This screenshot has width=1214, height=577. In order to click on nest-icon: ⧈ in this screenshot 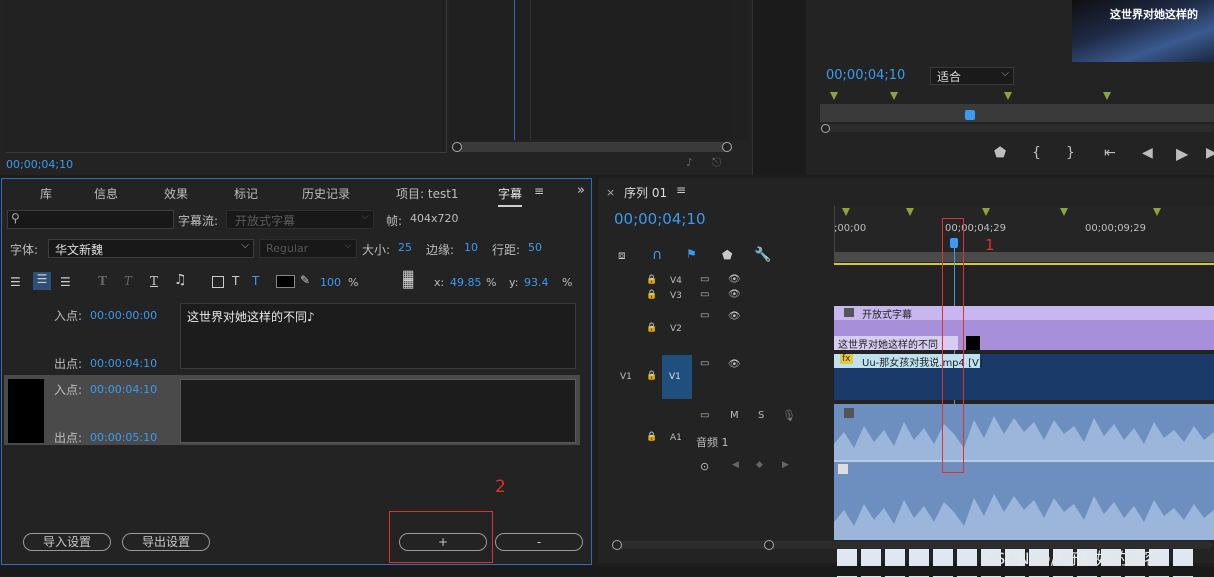, I will do `click(622, 255)`.